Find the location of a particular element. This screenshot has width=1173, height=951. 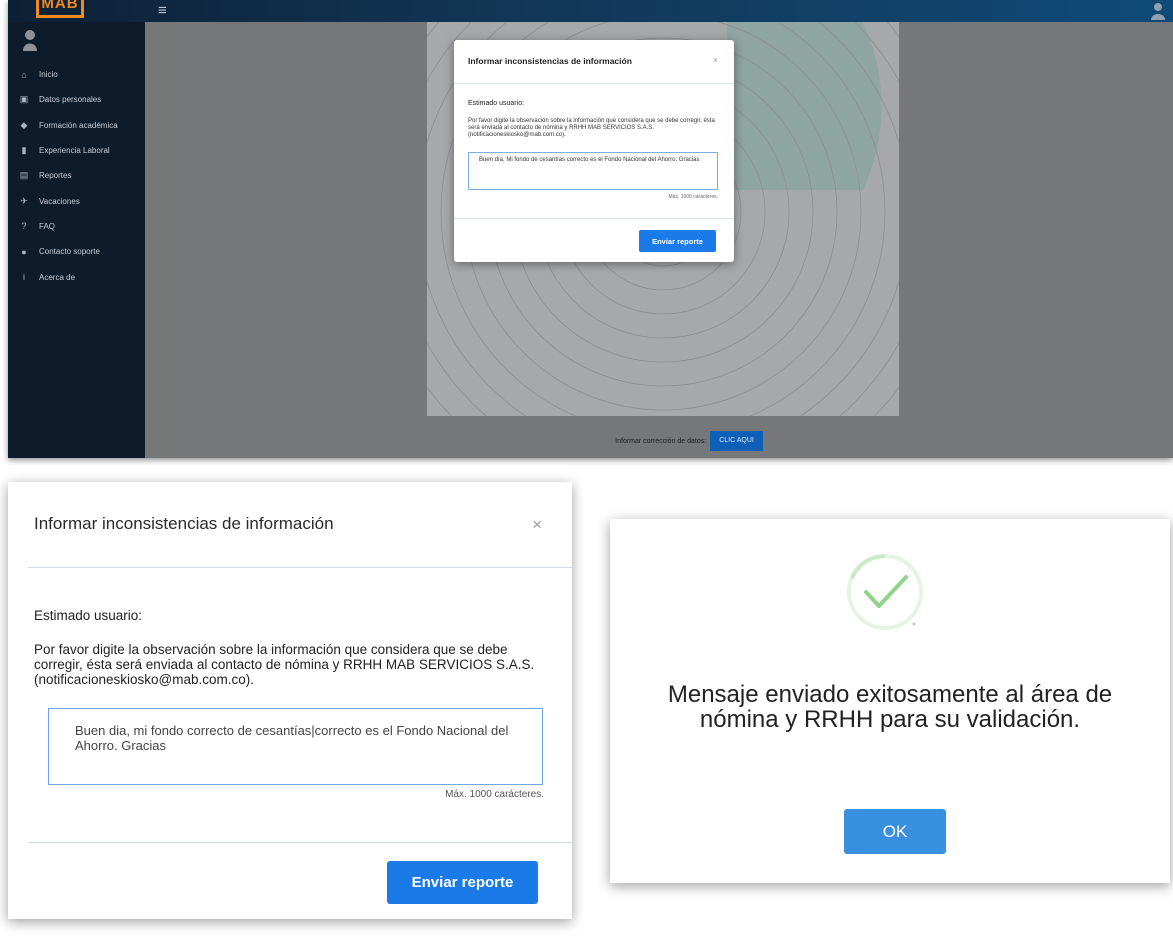

graduation-cap-icon: ◆ is located at coordinates (24, 124).